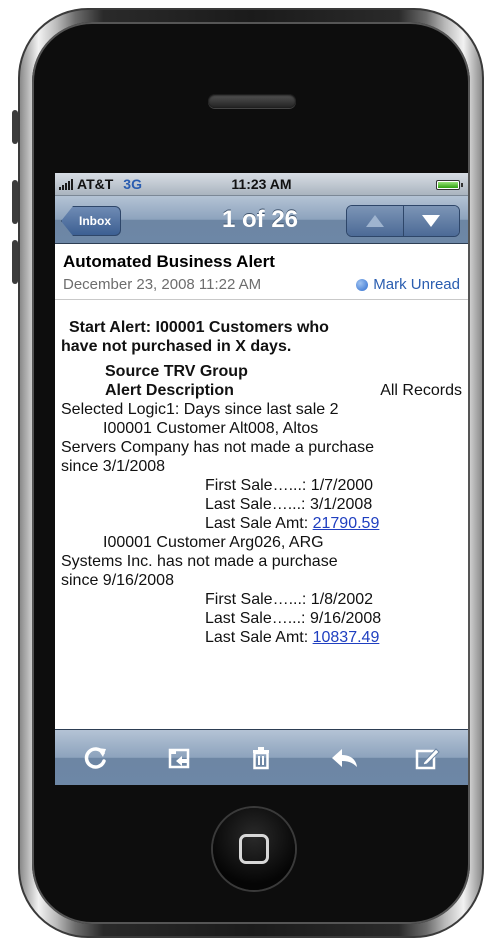 This screenshot has width=498, height=944. I want to click on last-sale: Last Sale…...: 9/16/2008, so click(293, 618).